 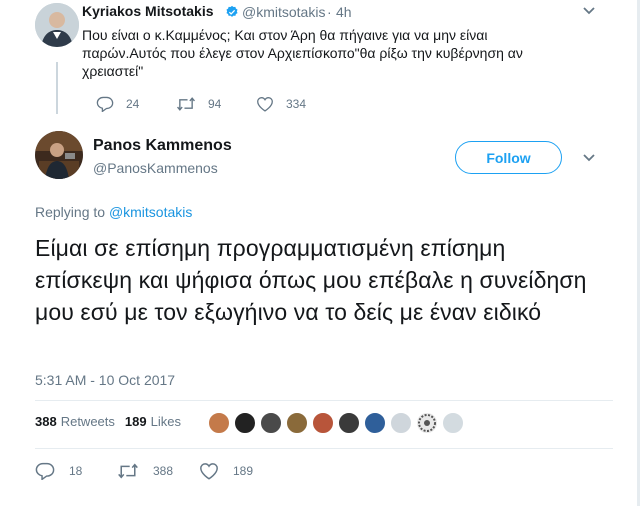 What do you see at coordinates (46, 421) in the screenshot?
I see `retweets-stat-count: 388` at bounding box center [46, 421].